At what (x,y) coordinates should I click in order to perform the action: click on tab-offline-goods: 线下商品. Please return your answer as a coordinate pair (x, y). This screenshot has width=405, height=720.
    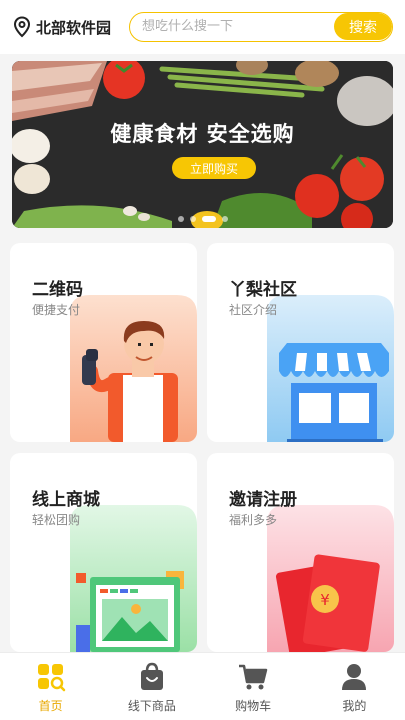
    Looking at the image, I should click on (151, 686).